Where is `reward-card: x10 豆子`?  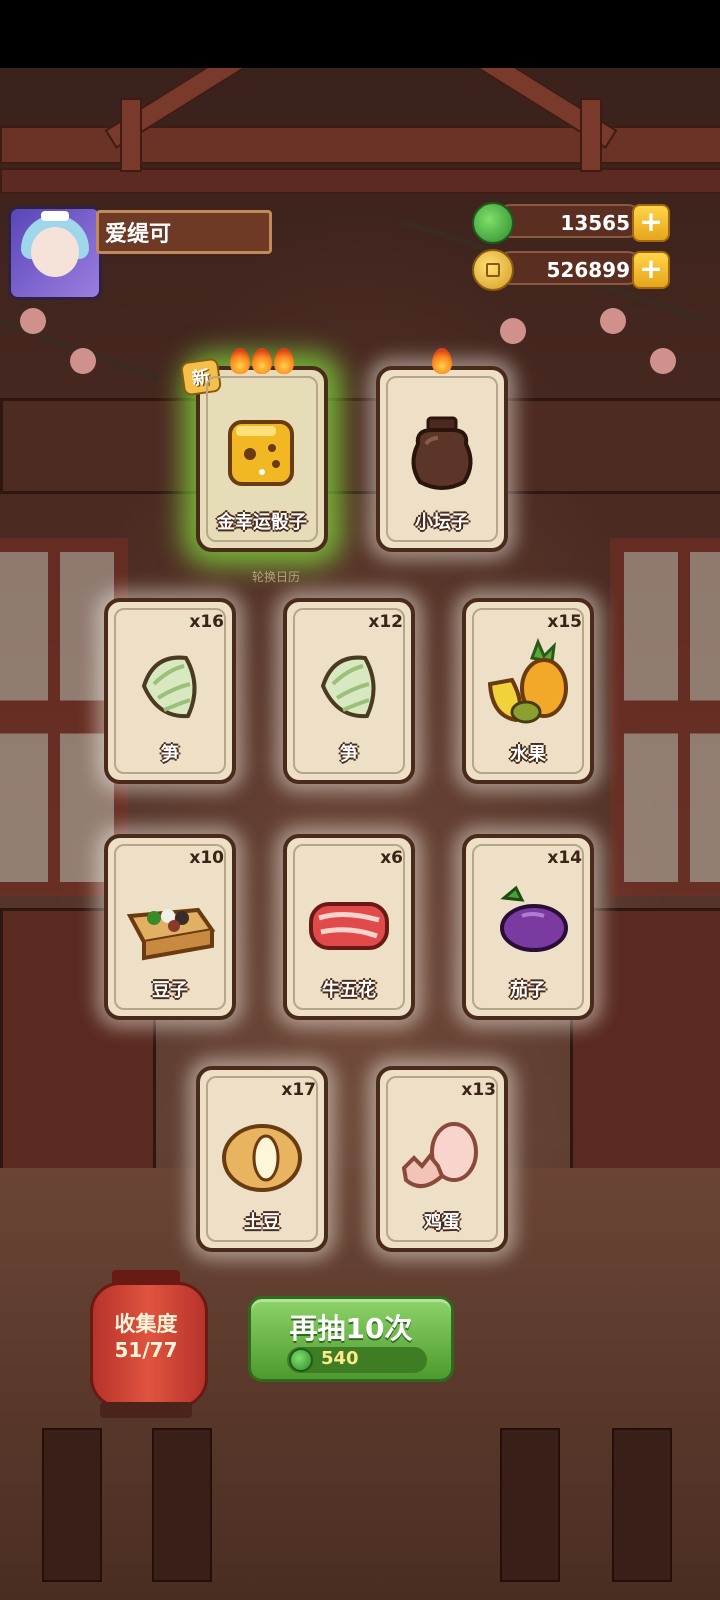 reward-card: x10 豆子 is located at coordinates (170, 927).